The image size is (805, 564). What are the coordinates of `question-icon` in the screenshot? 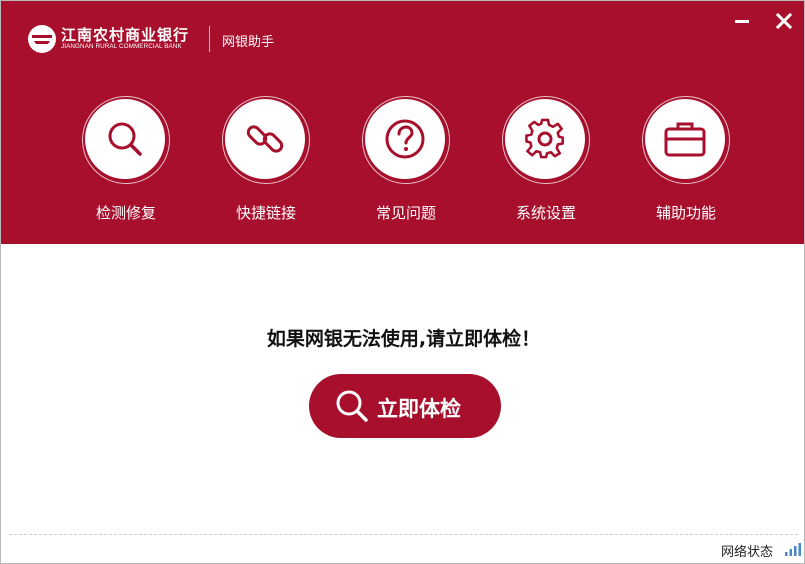 It's located at (405, 139).